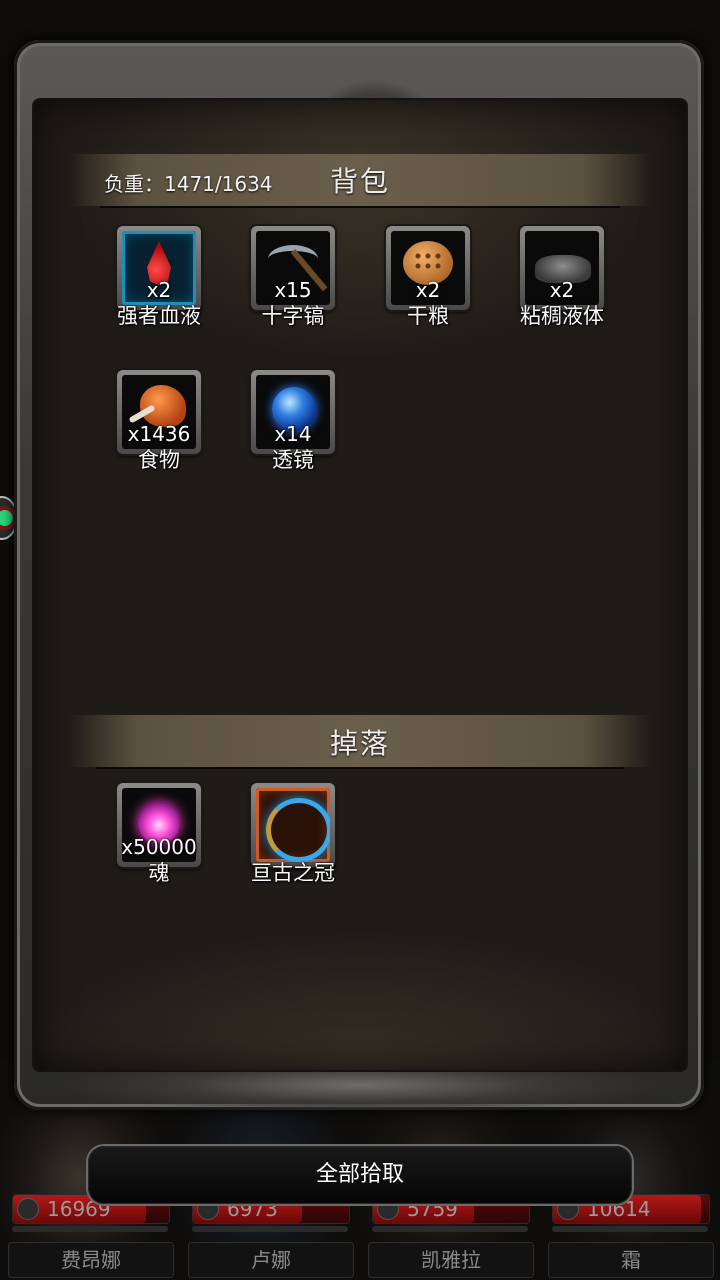  What do you see at coordinates (360, 207) in the screenshot?
I see `backpack-divider` at bounding box center [360, 207].